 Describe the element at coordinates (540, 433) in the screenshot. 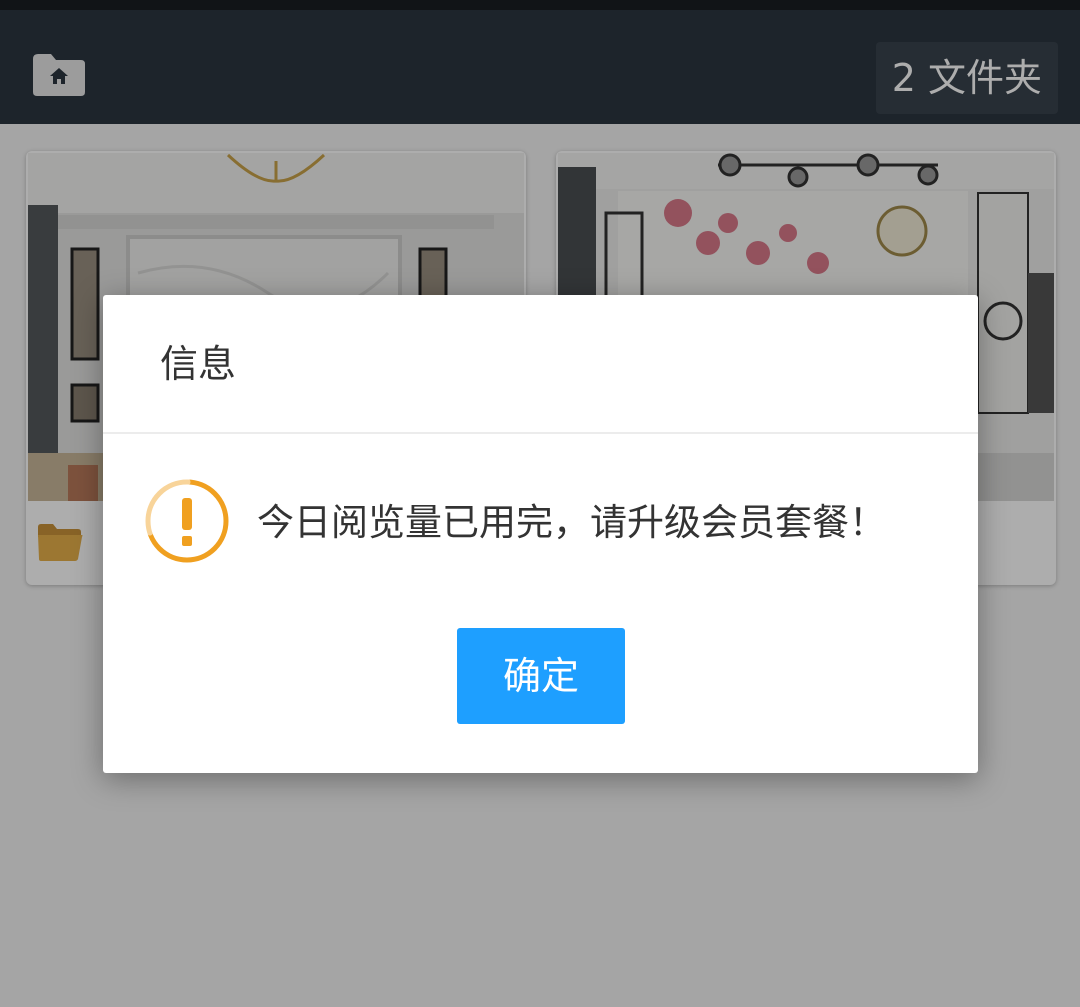

I see `dialog-divider` at that location.